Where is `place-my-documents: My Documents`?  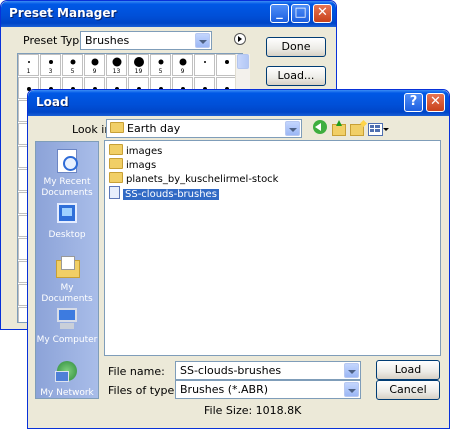
place-my-documents: My Documents is located at coordinates (67, 279).